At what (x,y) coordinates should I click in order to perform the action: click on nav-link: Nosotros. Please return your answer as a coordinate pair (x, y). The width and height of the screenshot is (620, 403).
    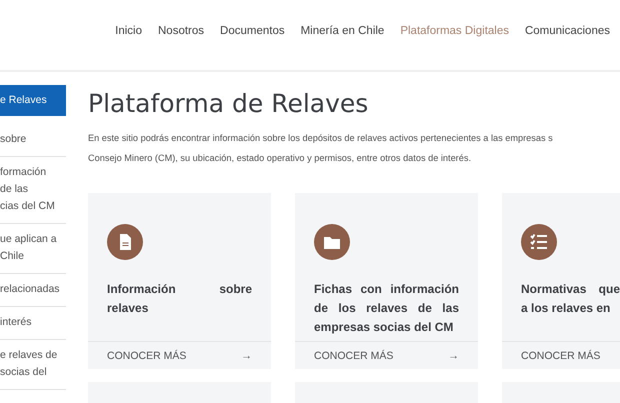
    Looking at the image, I should click on (181, 32).